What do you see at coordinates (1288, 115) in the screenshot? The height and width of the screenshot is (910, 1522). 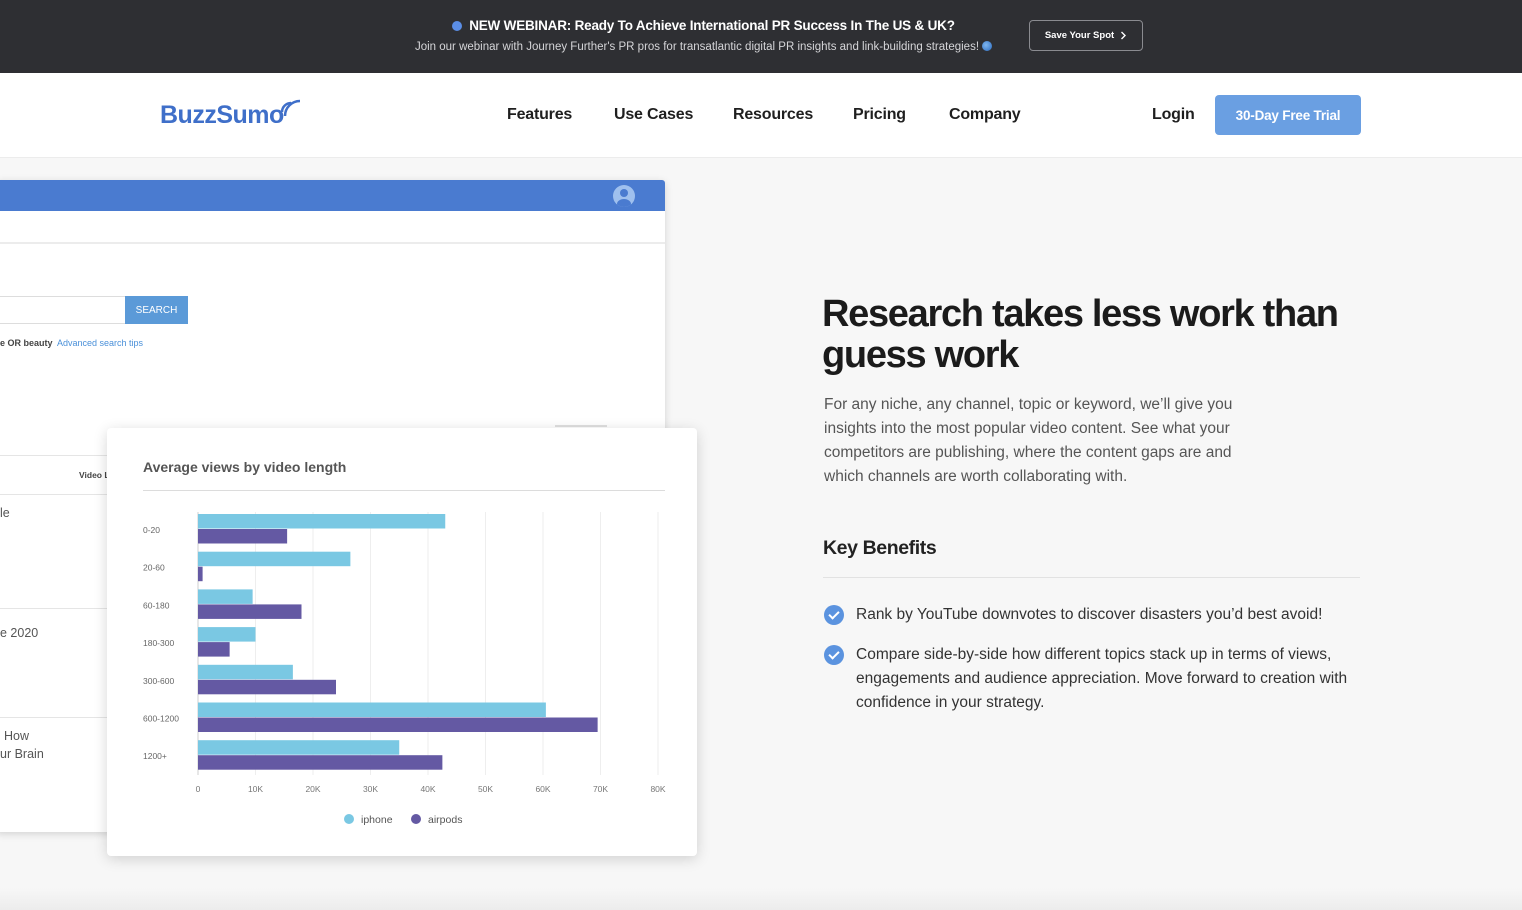 I see `free-trial-button: 30-Day Free Trial` at bounding box center [1288, 115].